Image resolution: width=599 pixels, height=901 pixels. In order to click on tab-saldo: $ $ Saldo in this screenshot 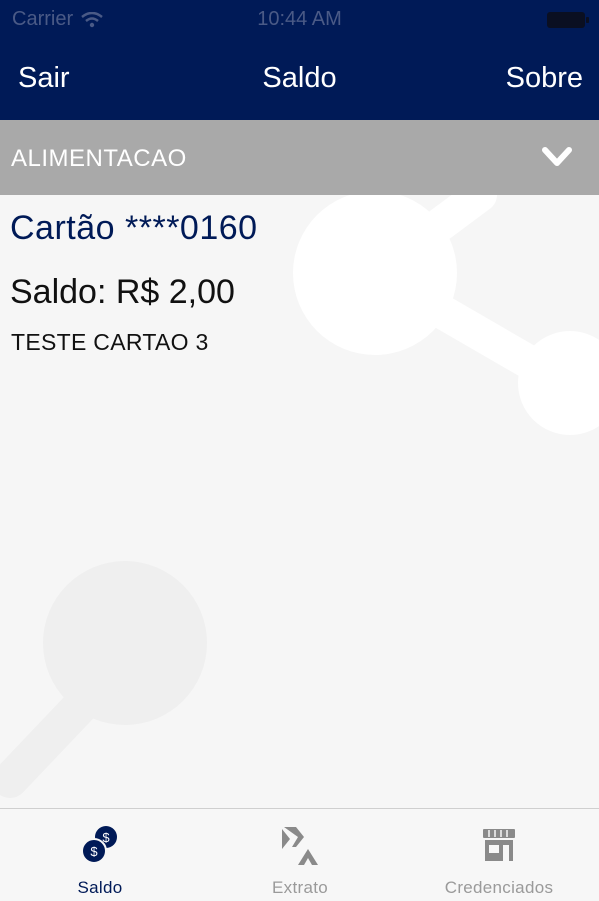, I will do `click(100, 855)`.